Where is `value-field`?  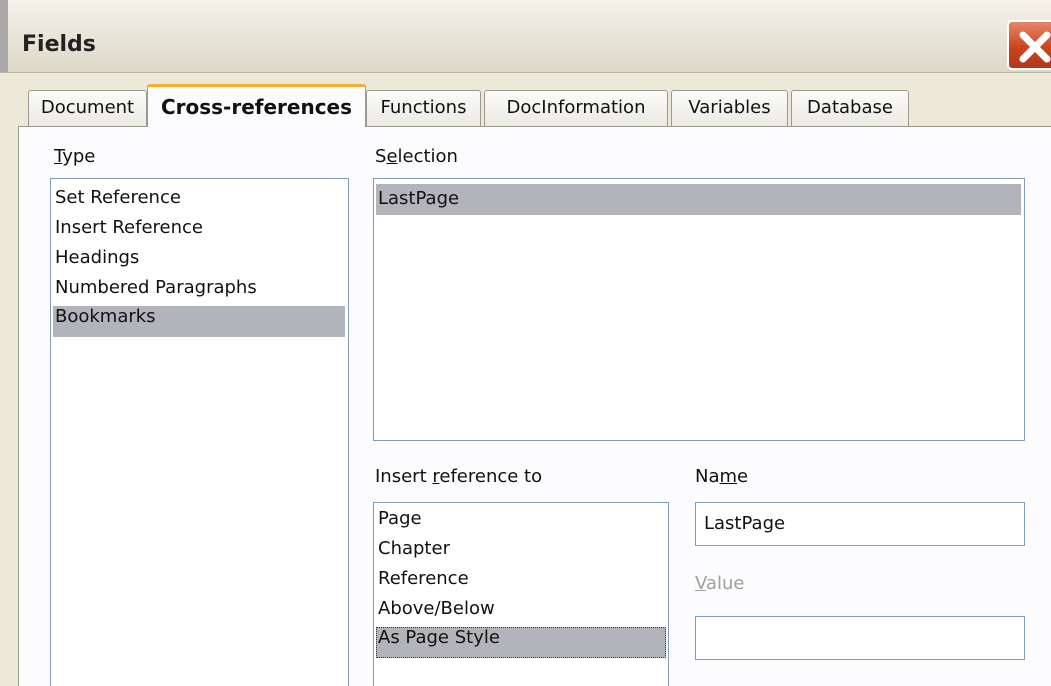 value-field is located at coordinates (860, 638).